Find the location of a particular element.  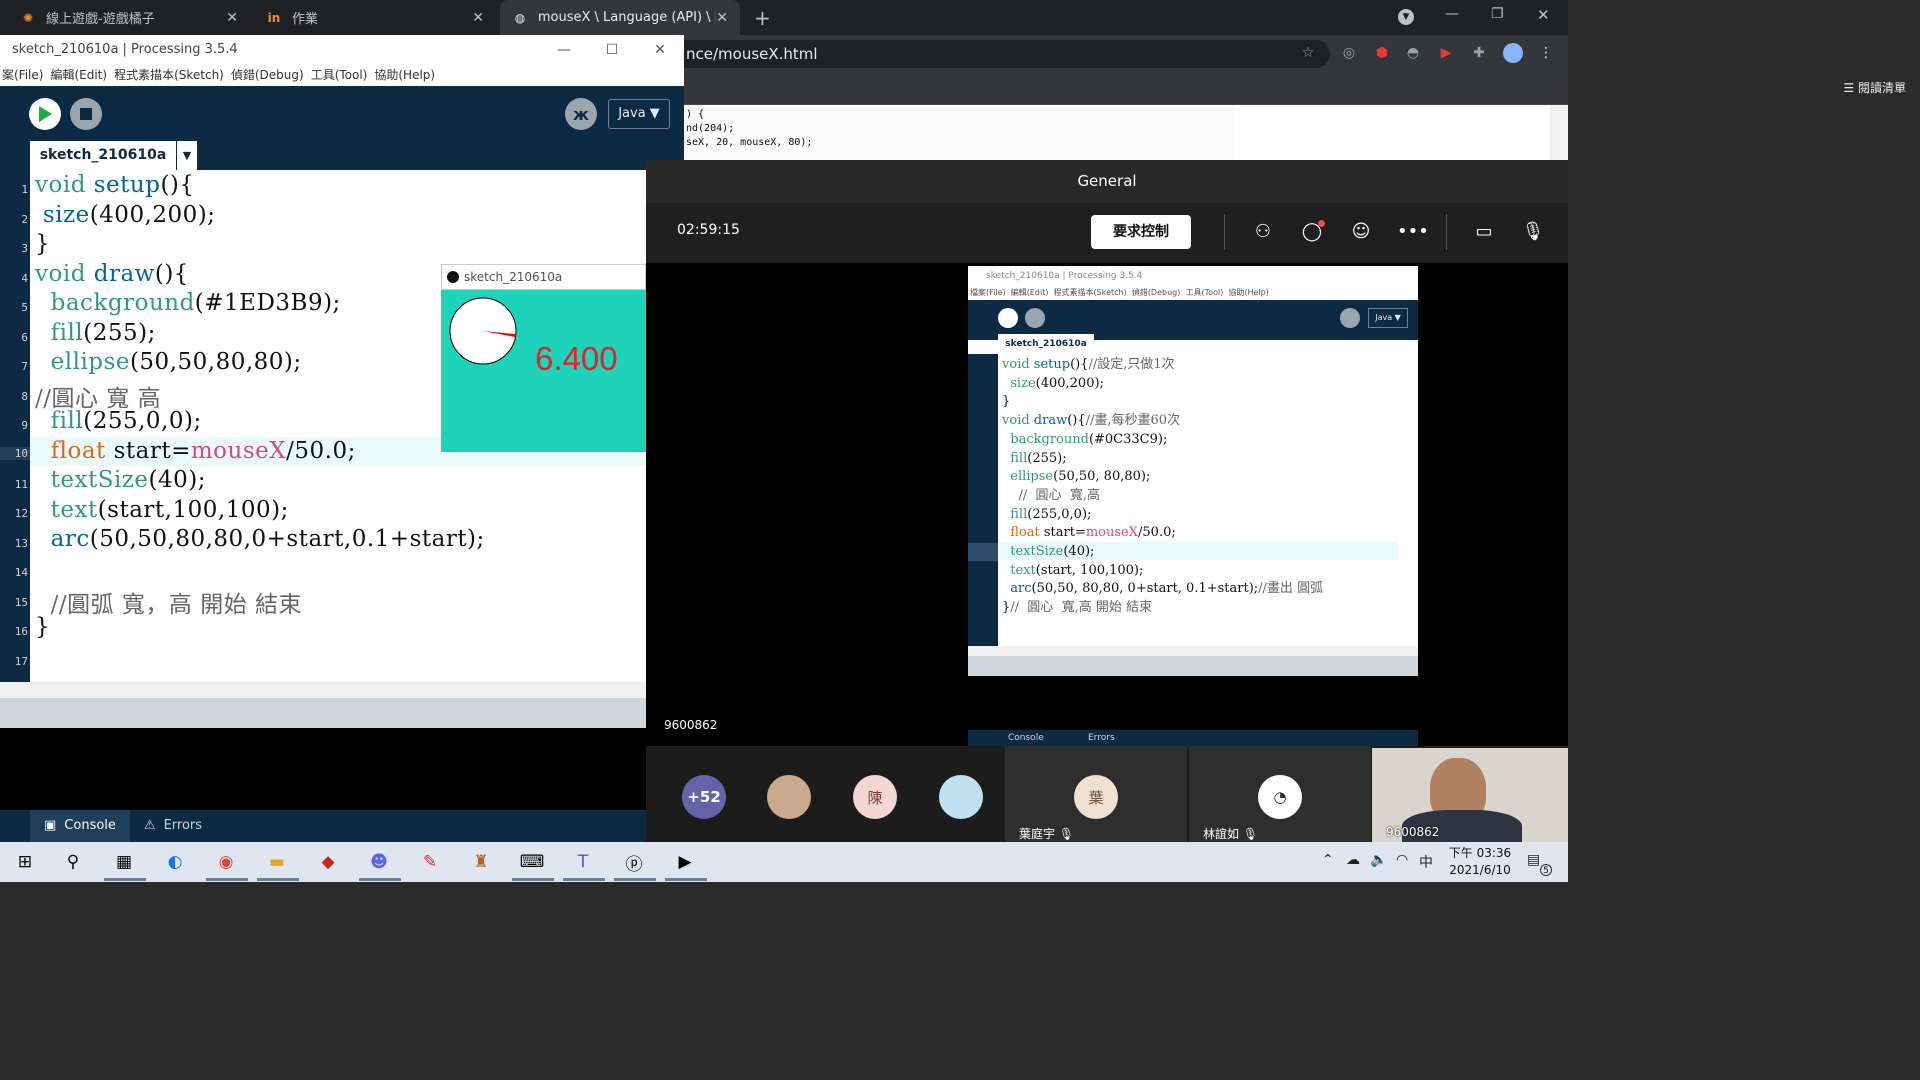

homework-favicon-icon: in is located at coordinates (274, 17).